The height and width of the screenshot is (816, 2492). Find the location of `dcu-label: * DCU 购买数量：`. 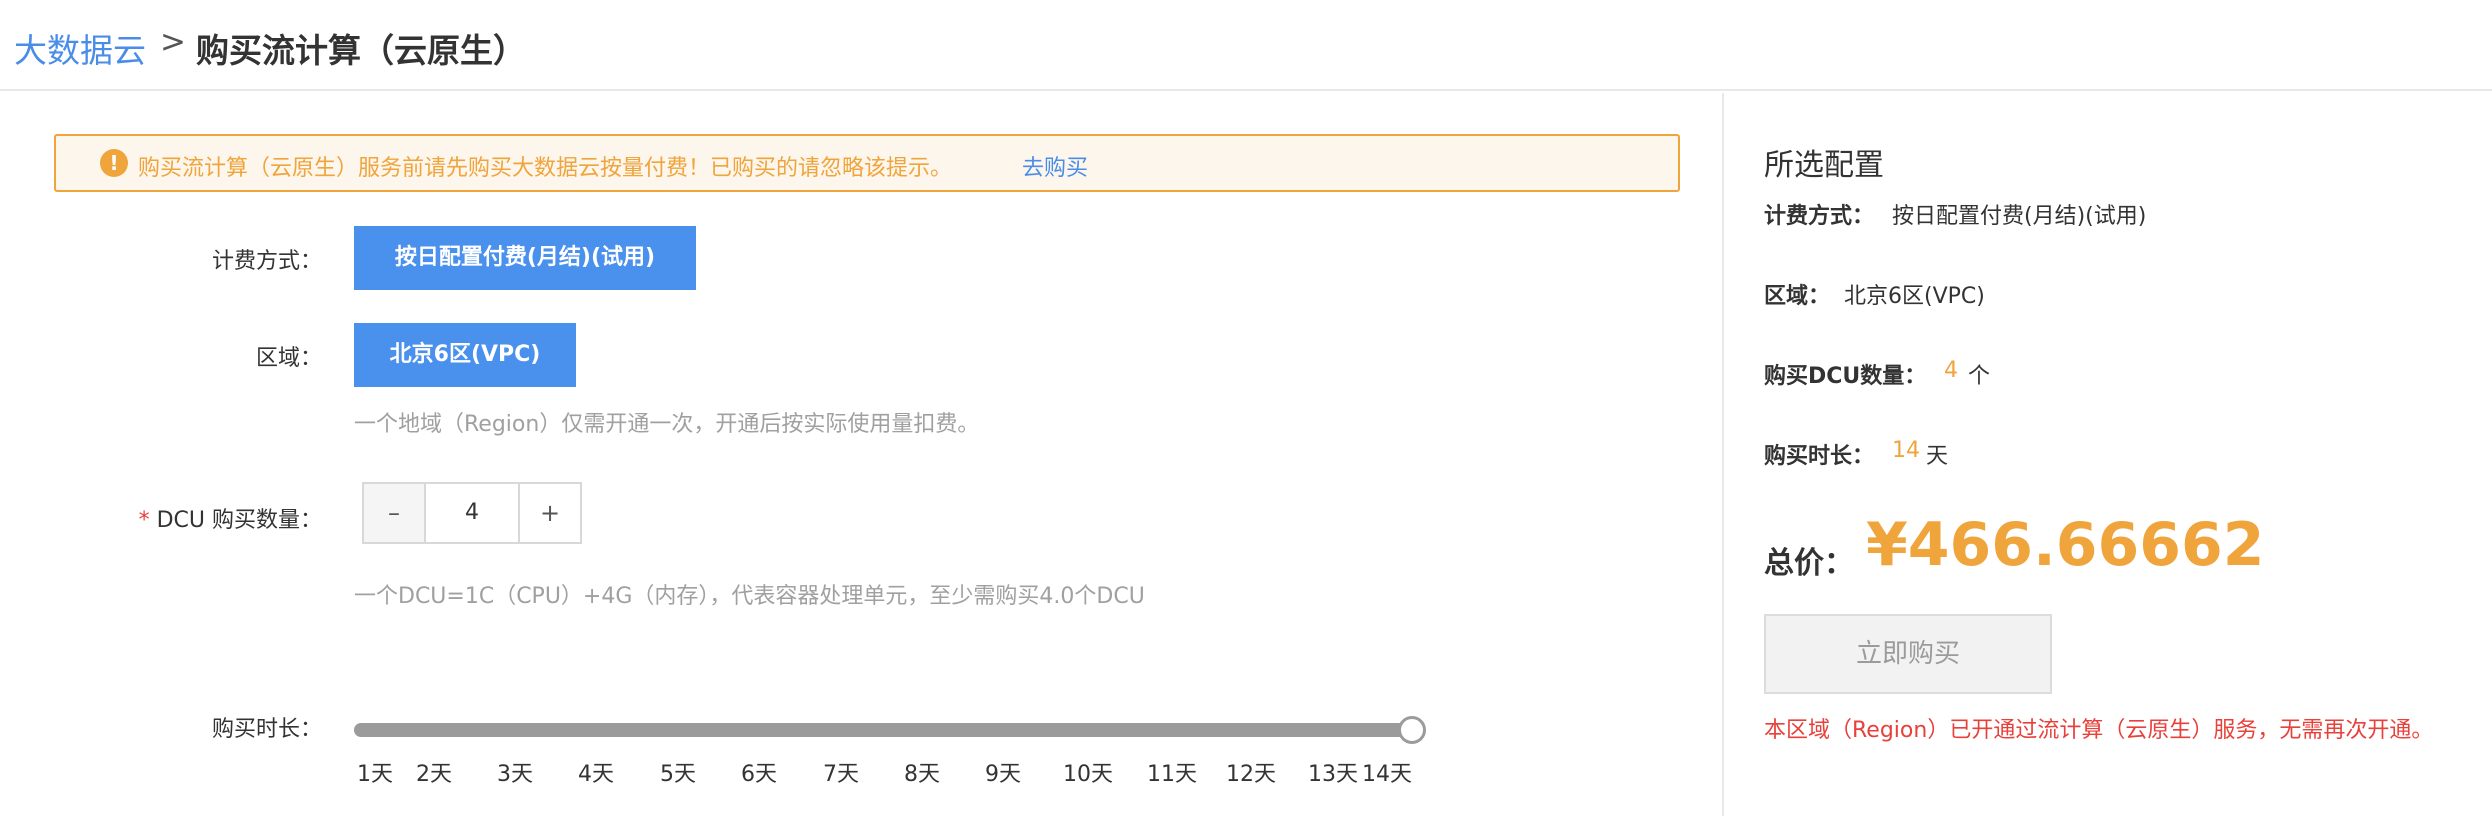

dcu-label: * DCU 购买数量： is located at coordinates (172, 518).